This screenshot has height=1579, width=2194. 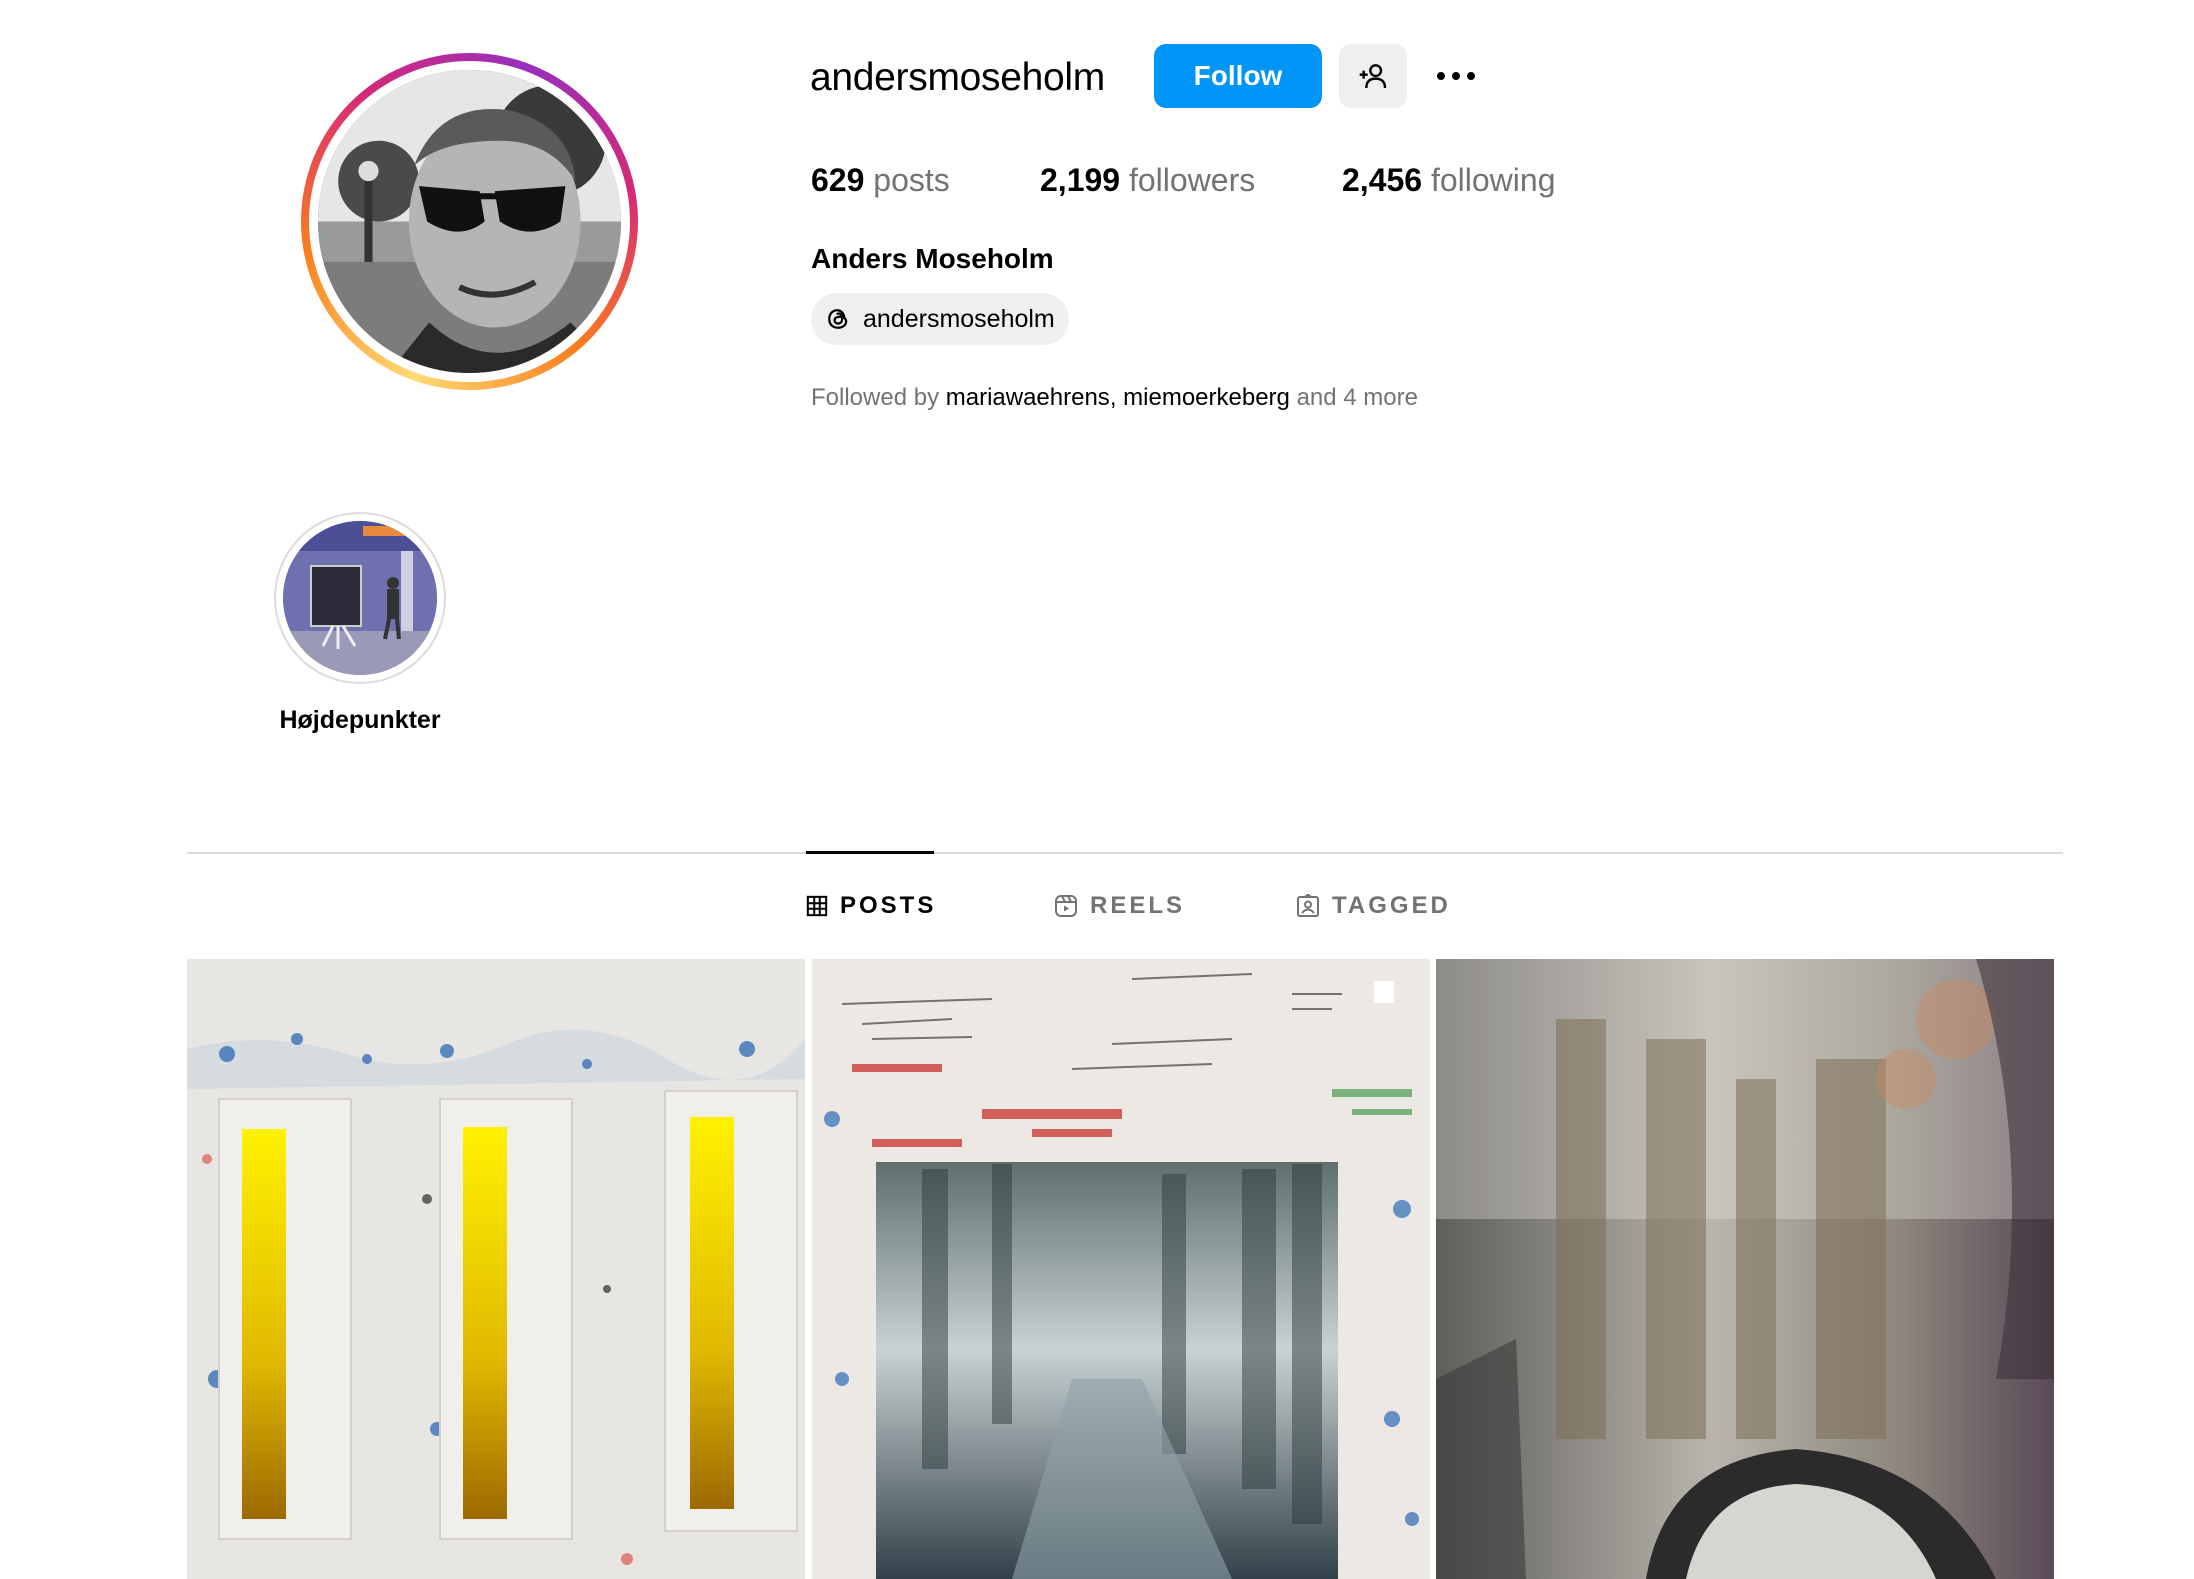 What do you see at coordinates (1391, 905) in the screenshot?
I see `tab-tagged-label: TAGGED` at bounding box center [1391, 905].